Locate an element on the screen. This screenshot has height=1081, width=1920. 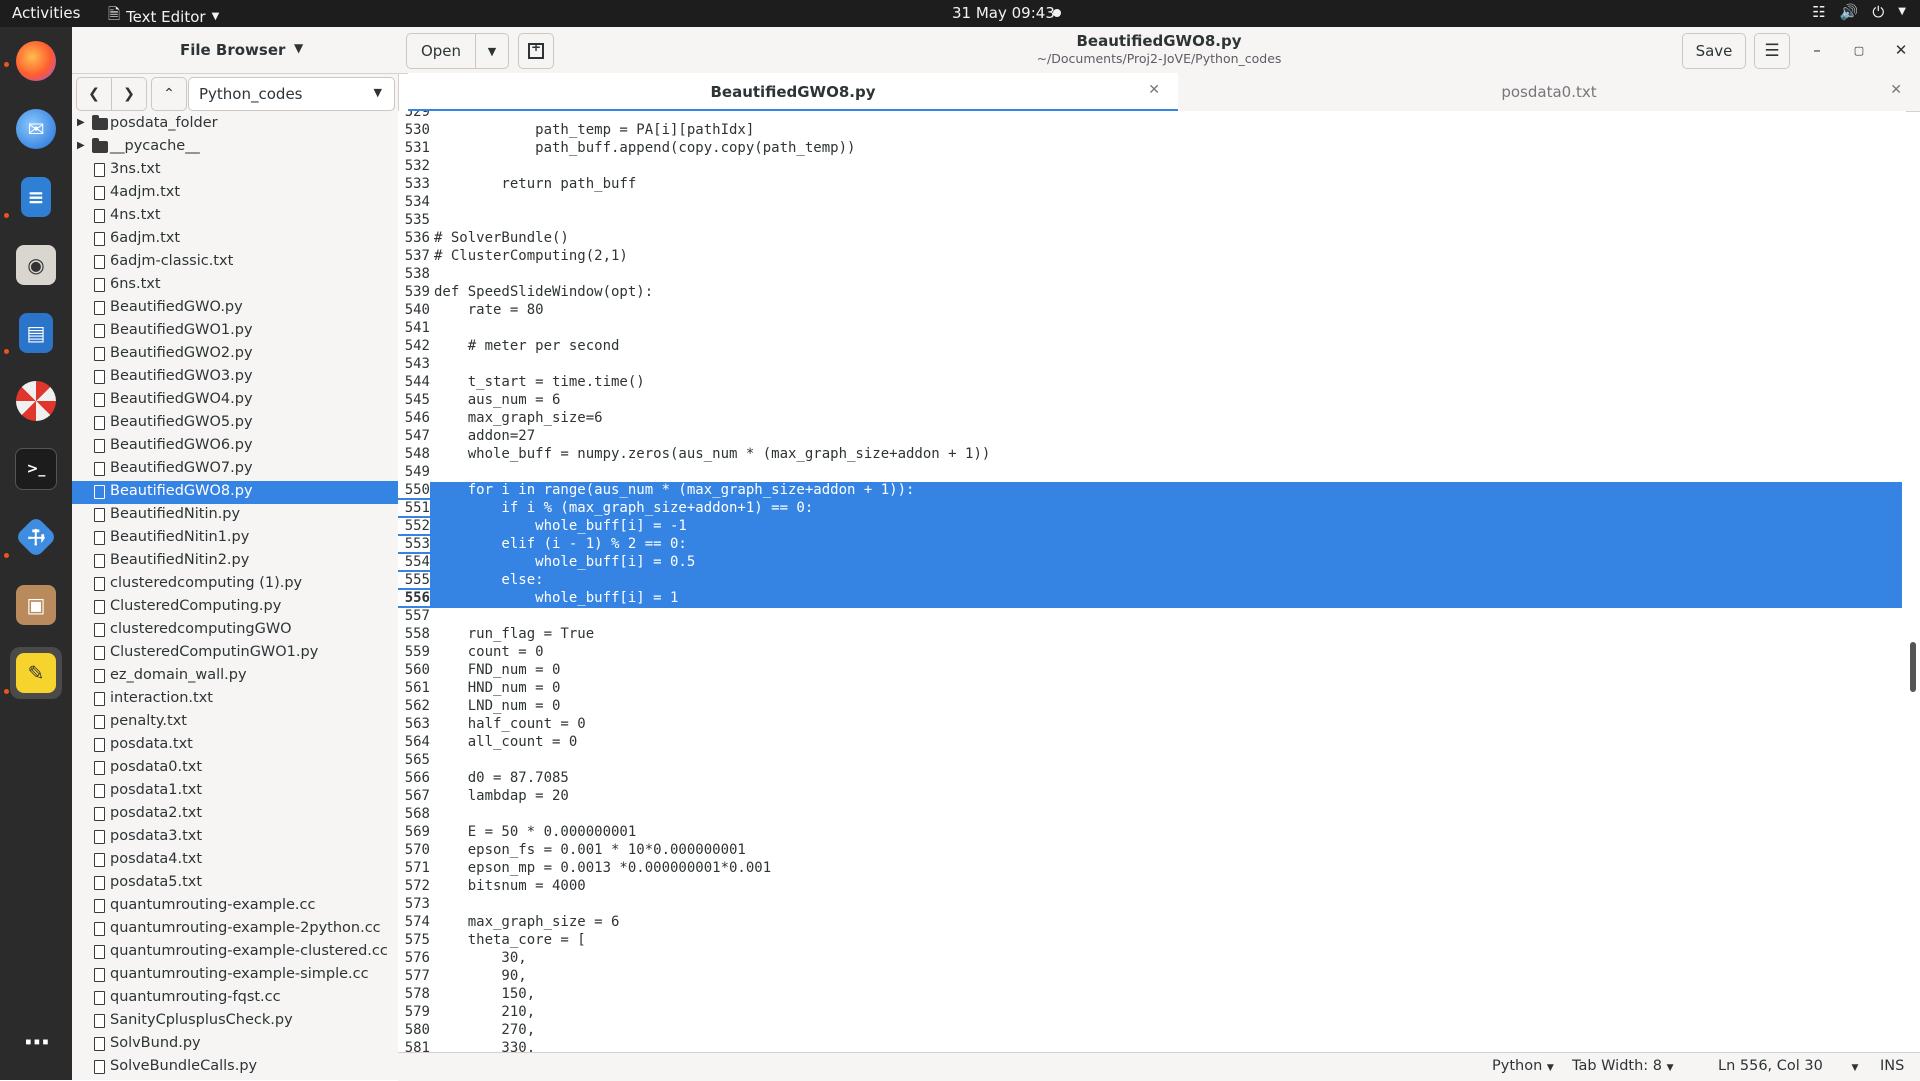
code-line: 540 rate = 80 is located at coordinates (1150, 311).